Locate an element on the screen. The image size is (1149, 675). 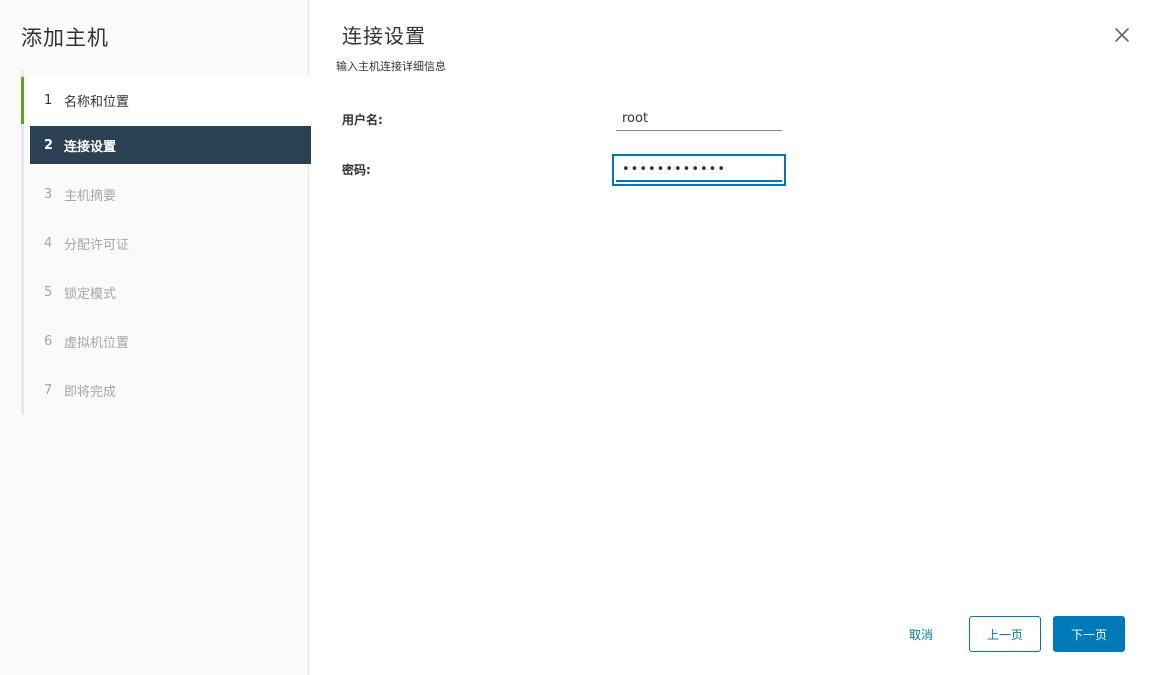
username-input is located at coordinates (699, 119).